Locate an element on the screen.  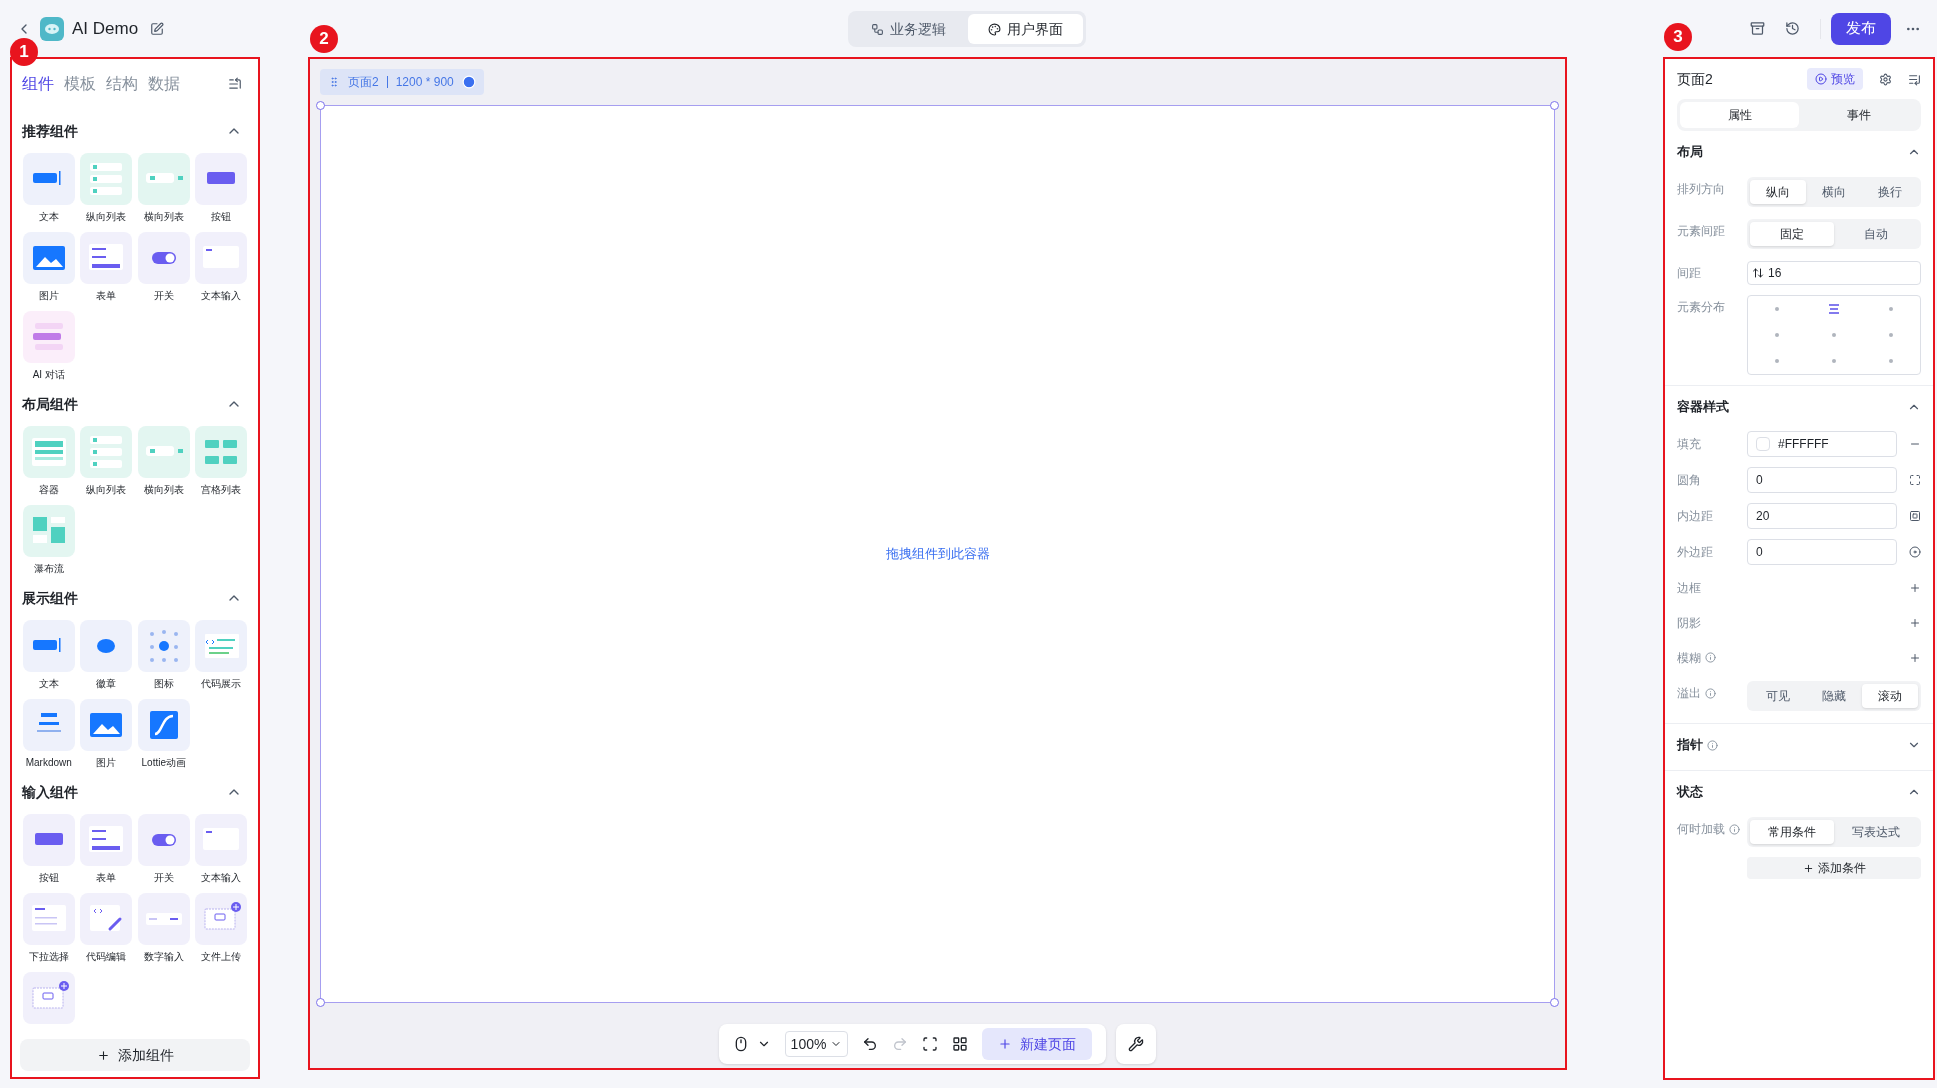
tools-button is located at coordinates (1136, 1044).